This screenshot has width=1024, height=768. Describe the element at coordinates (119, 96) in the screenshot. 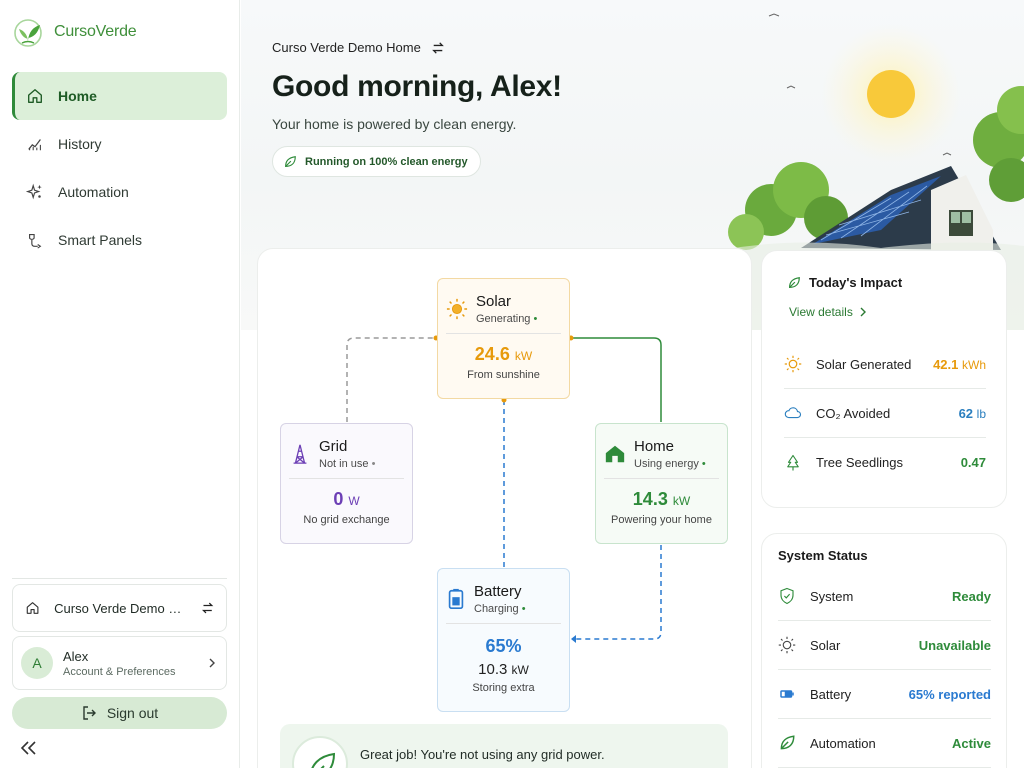

I see `sidebar-item-home: Home` at that location.